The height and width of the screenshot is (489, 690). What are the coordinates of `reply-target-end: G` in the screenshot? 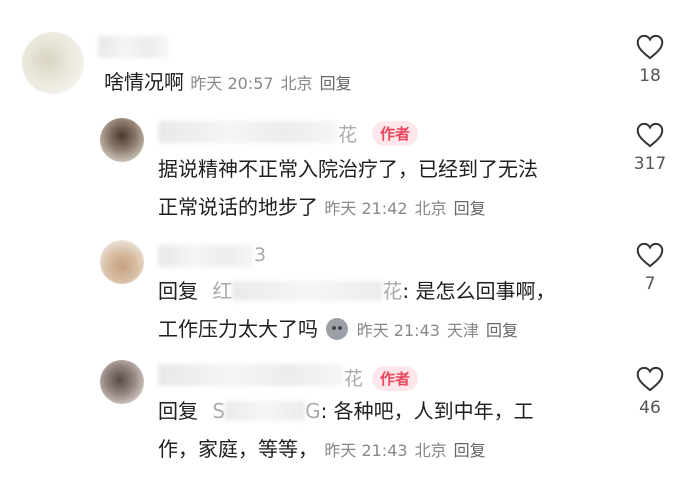 It's located at (313, 411).